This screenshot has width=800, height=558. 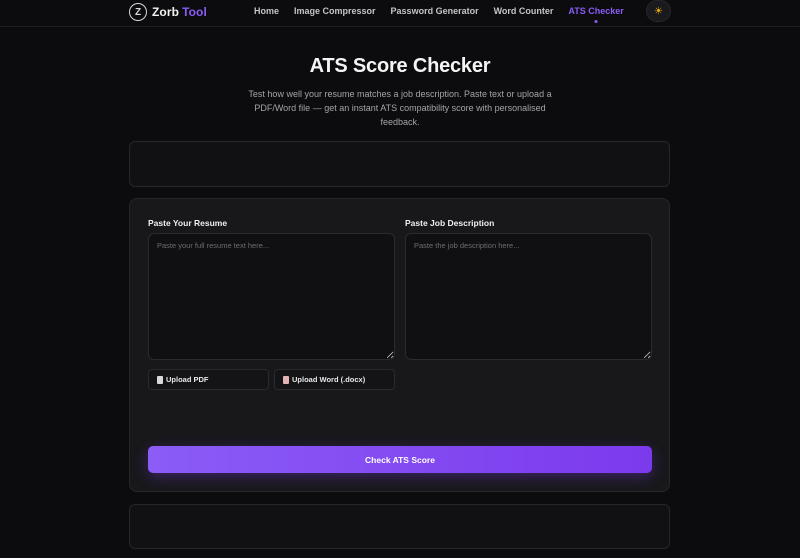 I want to click on nav-link-word-counter: Word Counter, so click(x=524, y=11).